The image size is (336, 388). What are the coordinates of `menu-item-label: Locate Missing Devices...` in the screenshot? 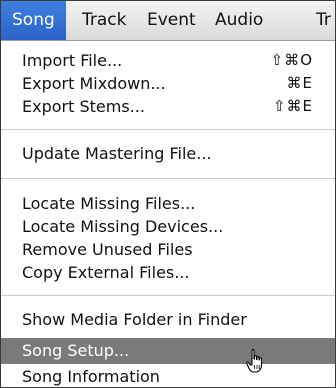 It's located at (123, 226).